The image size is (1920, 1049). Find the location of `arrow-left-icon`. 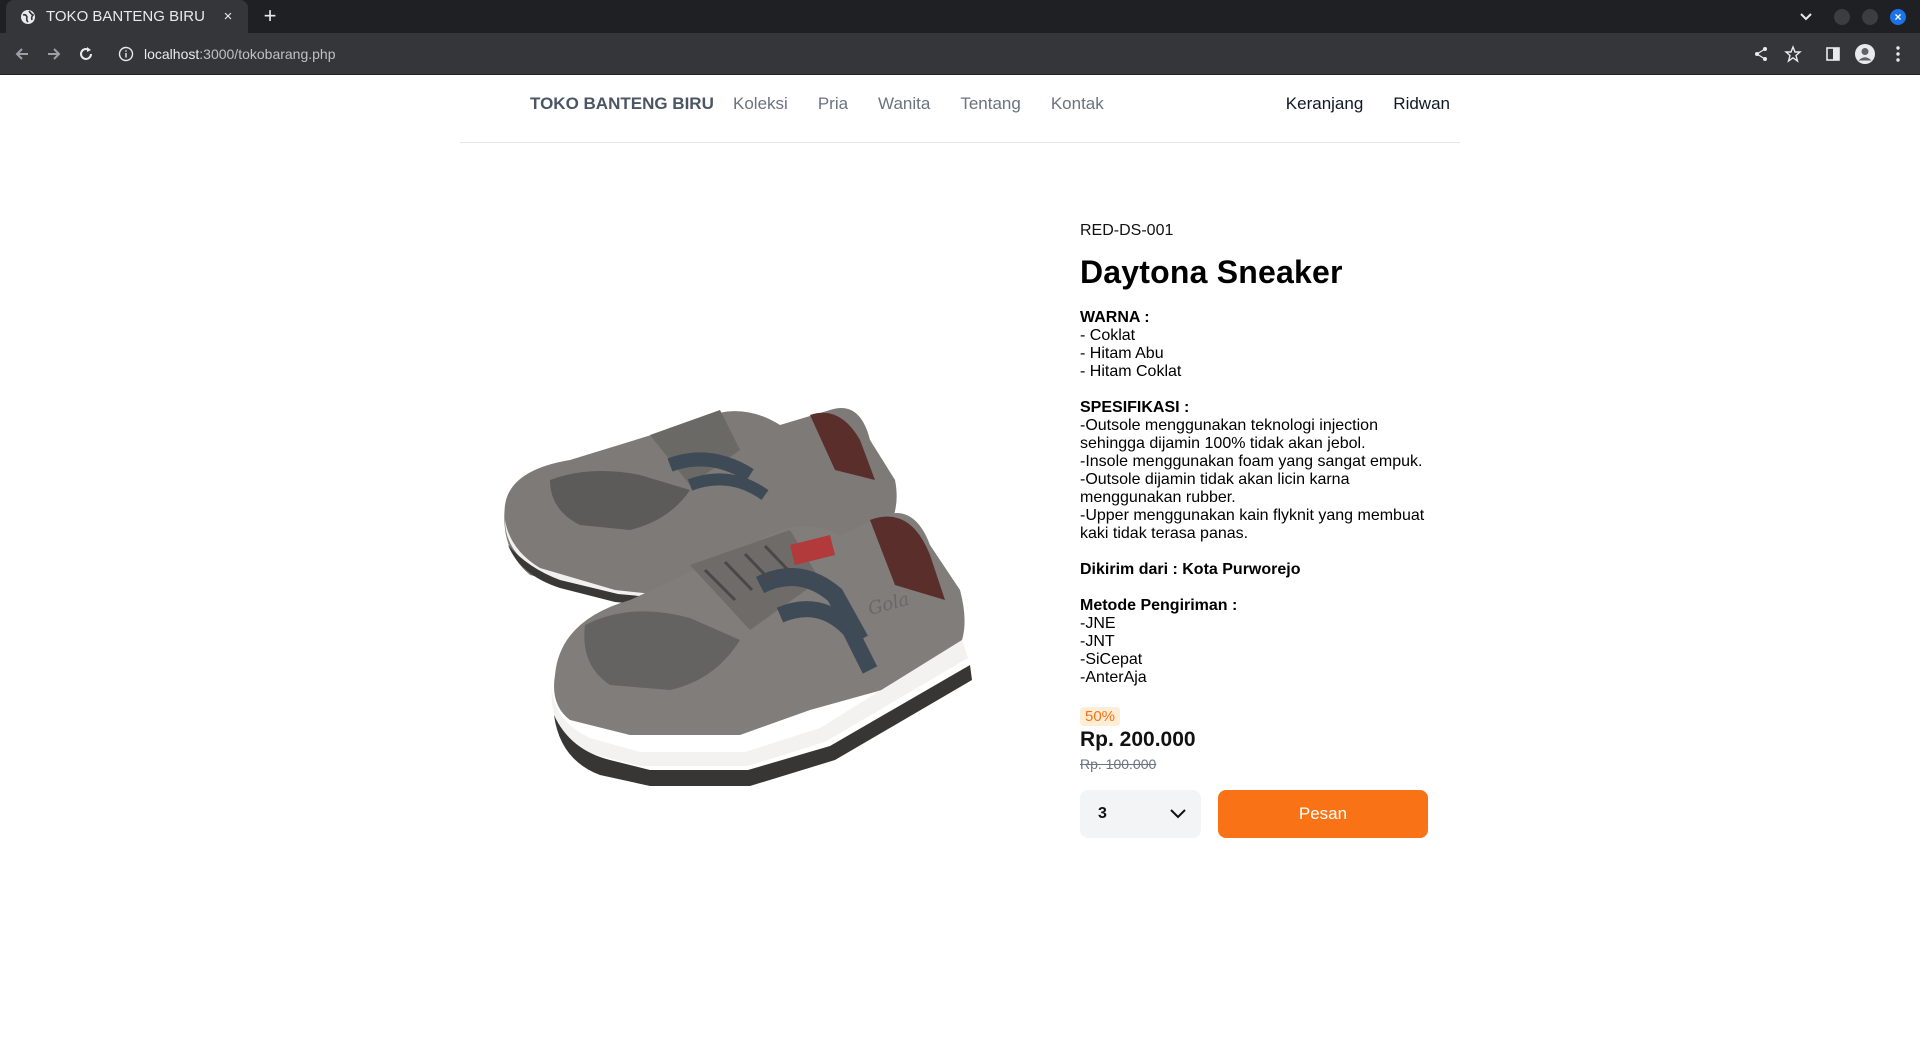

arrow-left-icon is located at coordinates (21, 54).